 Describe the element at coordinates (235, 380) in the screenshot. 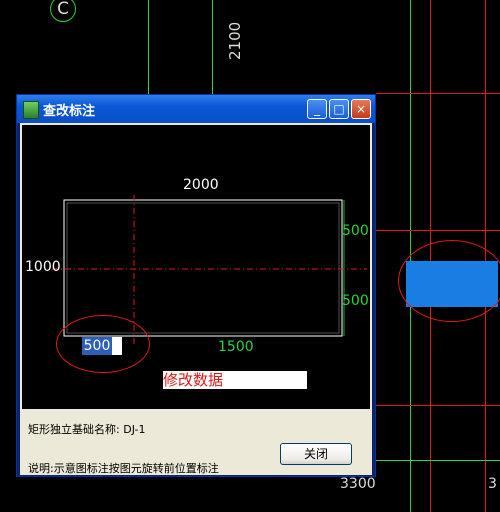

I see `edit-data-hint: 修改数据` at that location.